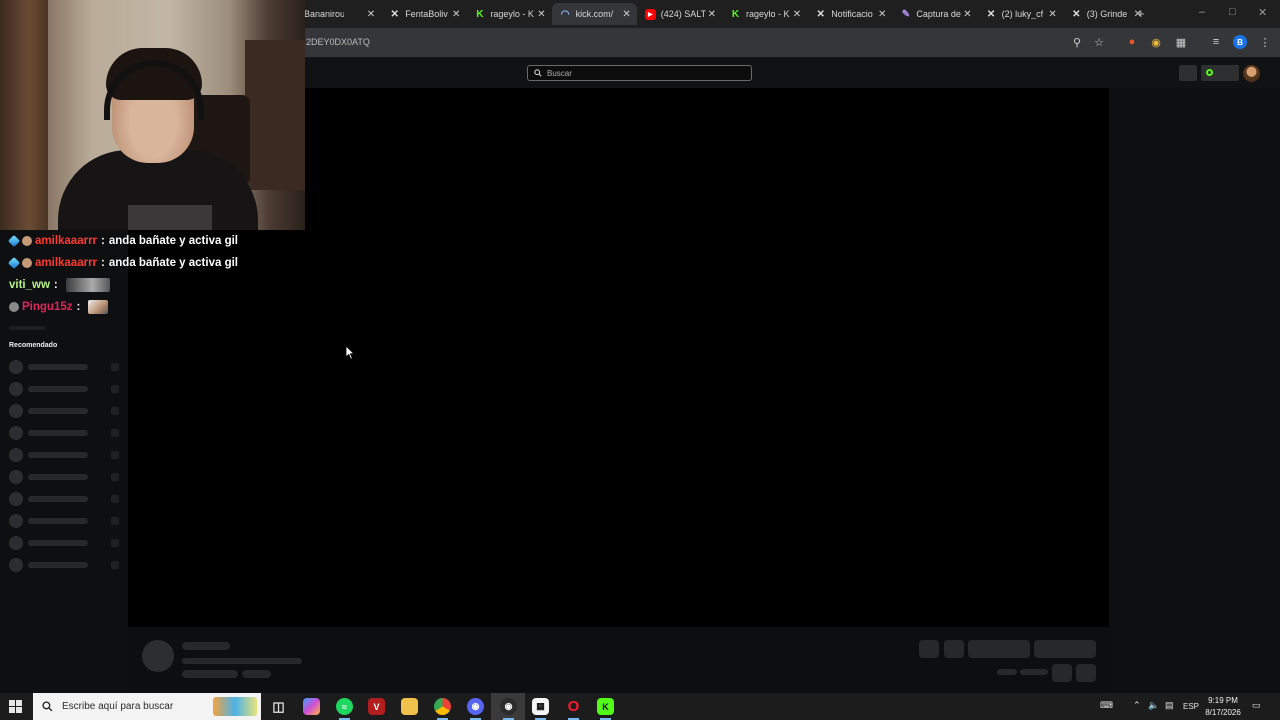 This screenshot has height=720, width=1280. Describe the element at coordinates (594, 14) in the screenshot. I see `browser-tab: ◠ kick.com/ ✕` at that location.